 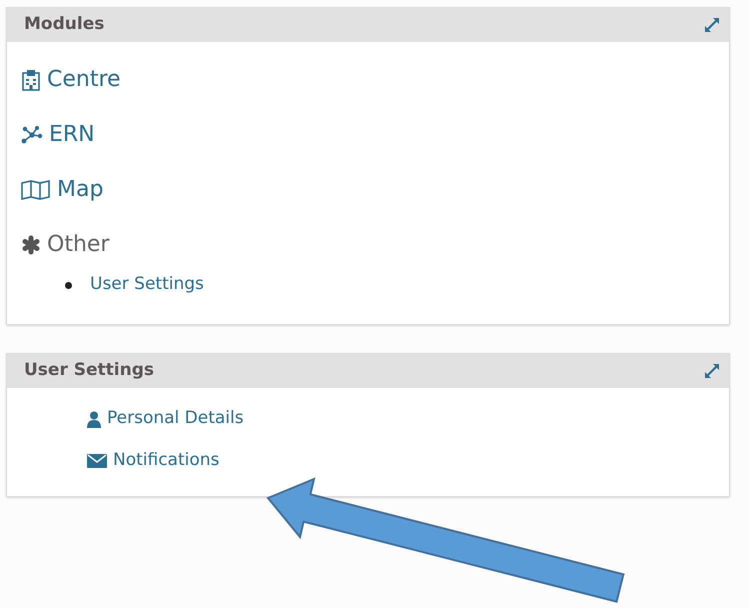 What do you see at coordinates (32, 135) in the screenshot?
I see `network-icon` at bounding box center [32, 135].